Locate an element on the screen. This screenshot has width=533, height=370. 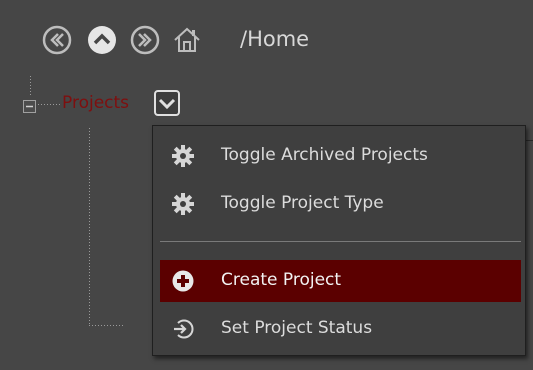
home-icon is located at coordinates (187, 40).